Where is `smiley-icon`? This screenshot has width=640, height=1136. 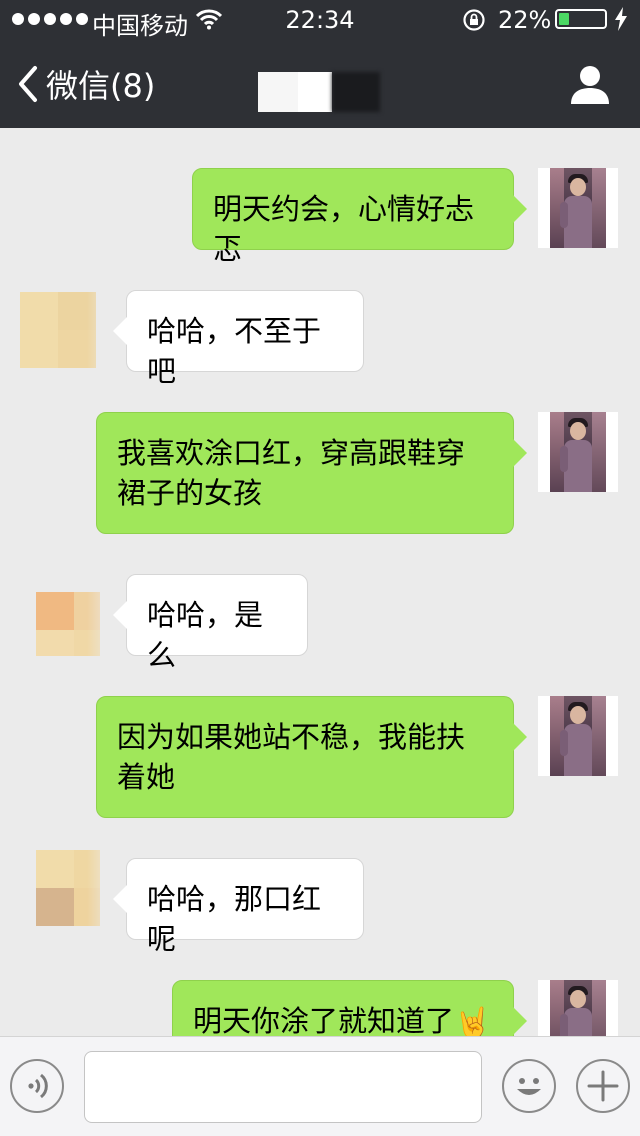 smiley-icon is located at coordinates (529, 1086).